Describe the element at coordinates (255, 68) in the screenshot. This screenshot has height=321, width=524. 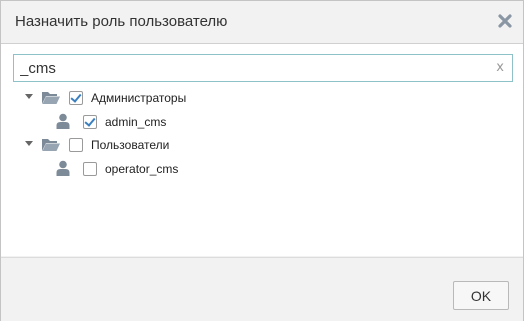
I see `search-input` at that location.